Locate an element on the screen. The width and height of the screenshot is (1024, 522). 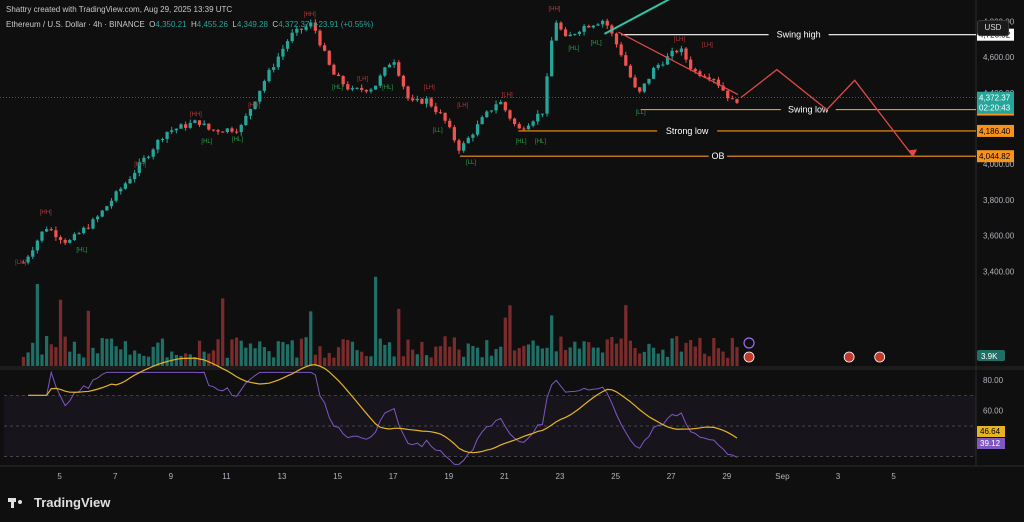
time-tick-label: 27 is located at coordinates (671, 476).